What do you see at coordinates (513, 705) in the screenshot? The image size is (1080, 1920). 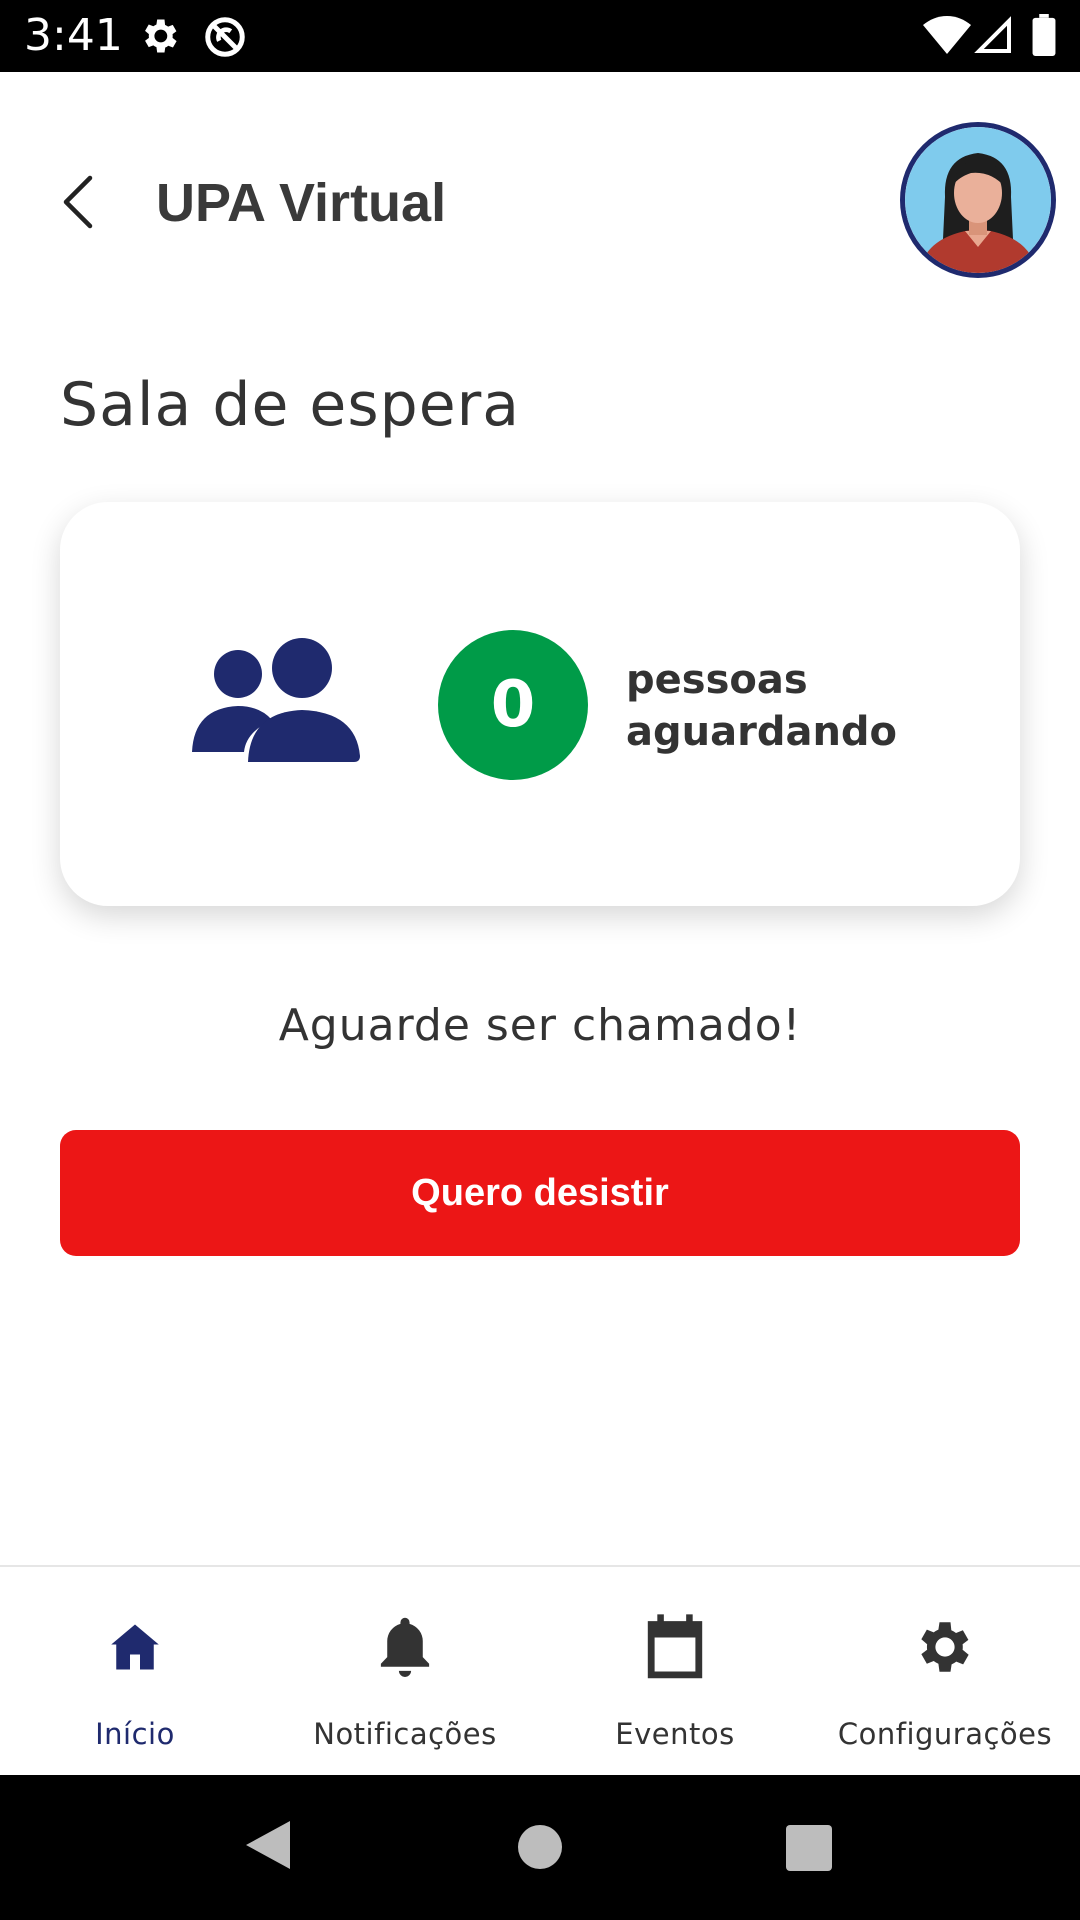 I see `waiting-count-badge: 0` at bounding box center [513, 705].